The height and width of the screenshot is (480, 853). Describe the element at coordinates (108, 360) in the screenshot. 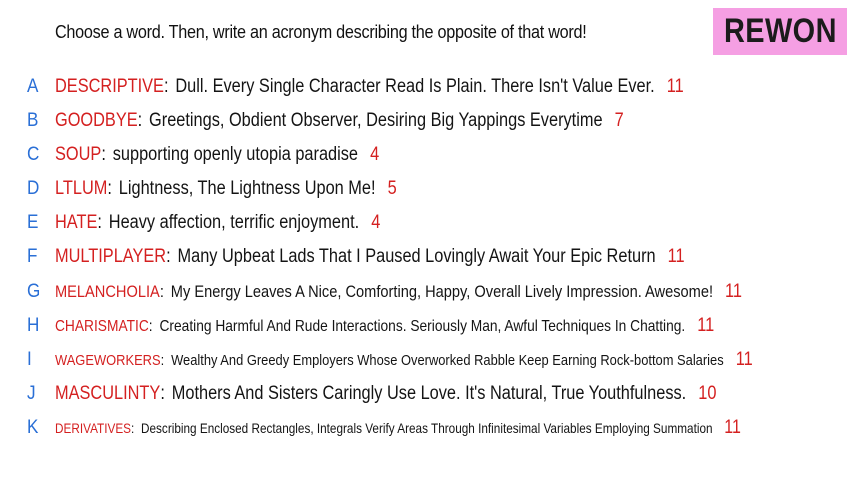

I see `entry-word: WAGEWORKERS` at that location.